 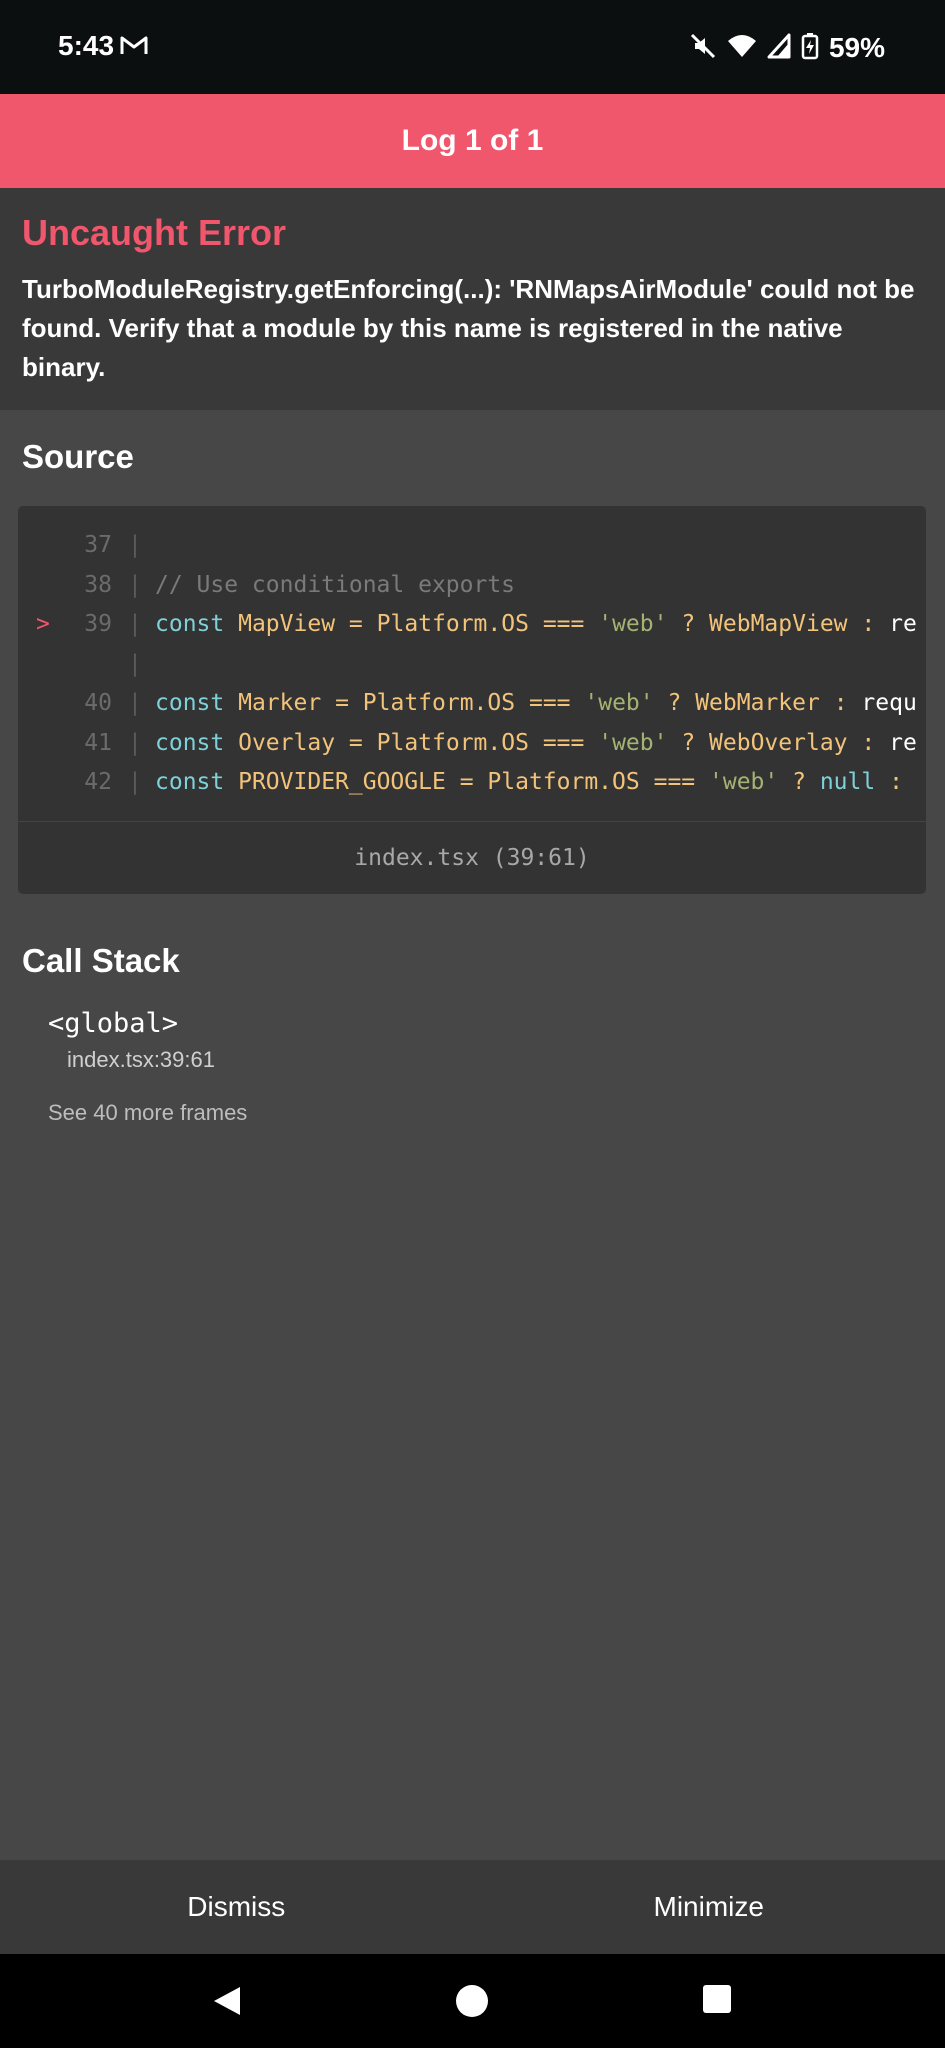 I want to click on signal-icon, so click(x=779, y=48).